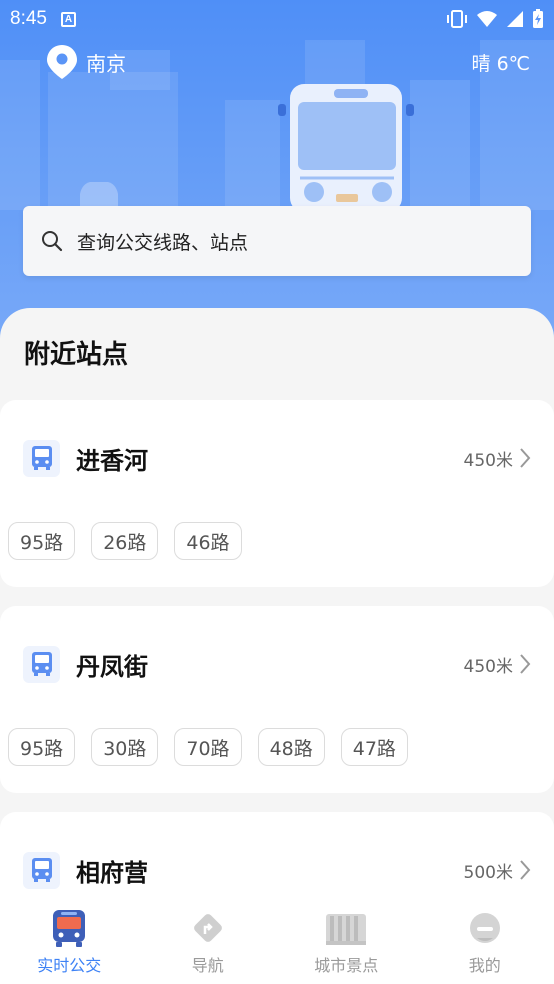  I want to click on weather-text: 晴 6℃, so click(500, 64).